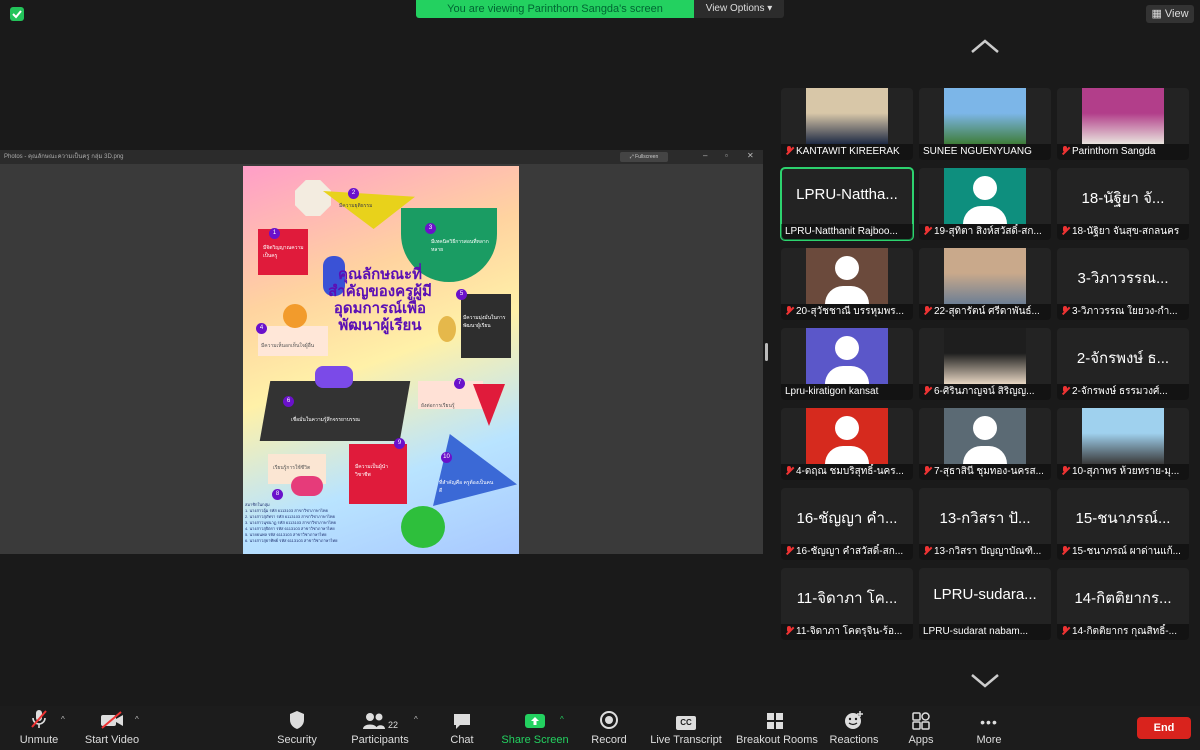 This screenshot has width=1200, height=750. Describe the element at coordinates (293, 341) in the screenshot. I see `note-box-shape` at that location.